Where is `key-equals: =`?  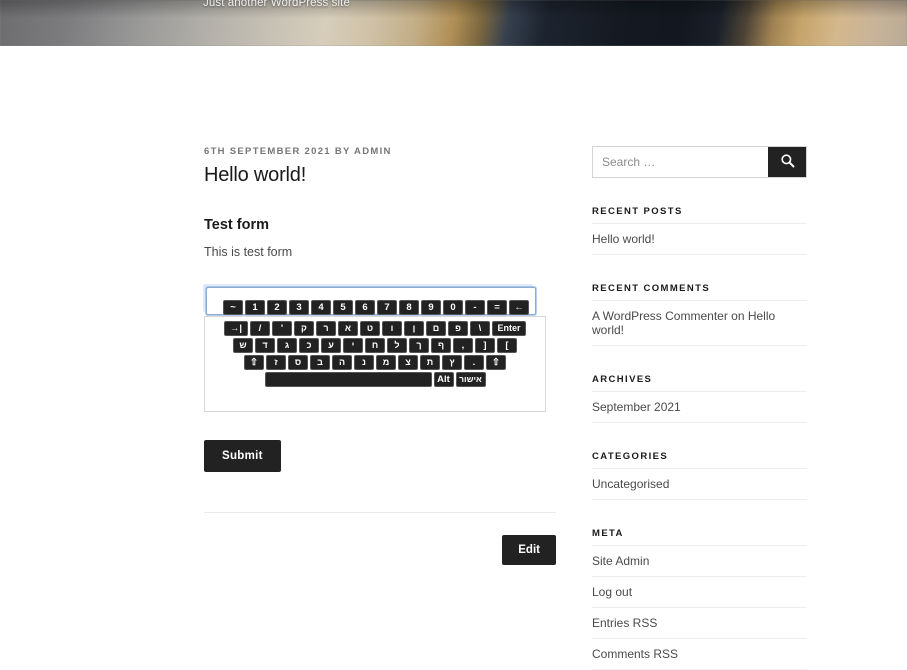
key-equals: = is located at coordinates (497, 307).